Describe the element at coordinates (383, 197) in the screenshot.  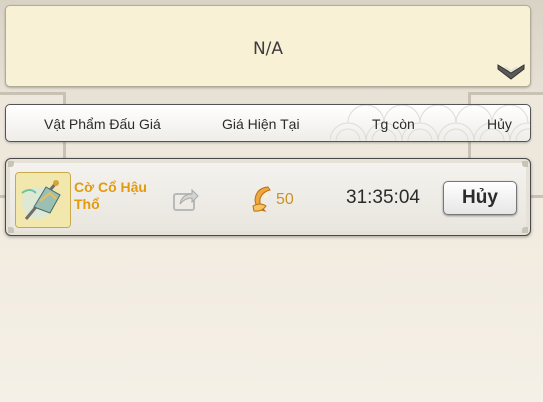
I see `time-remaining: 31:35:04` at that location.